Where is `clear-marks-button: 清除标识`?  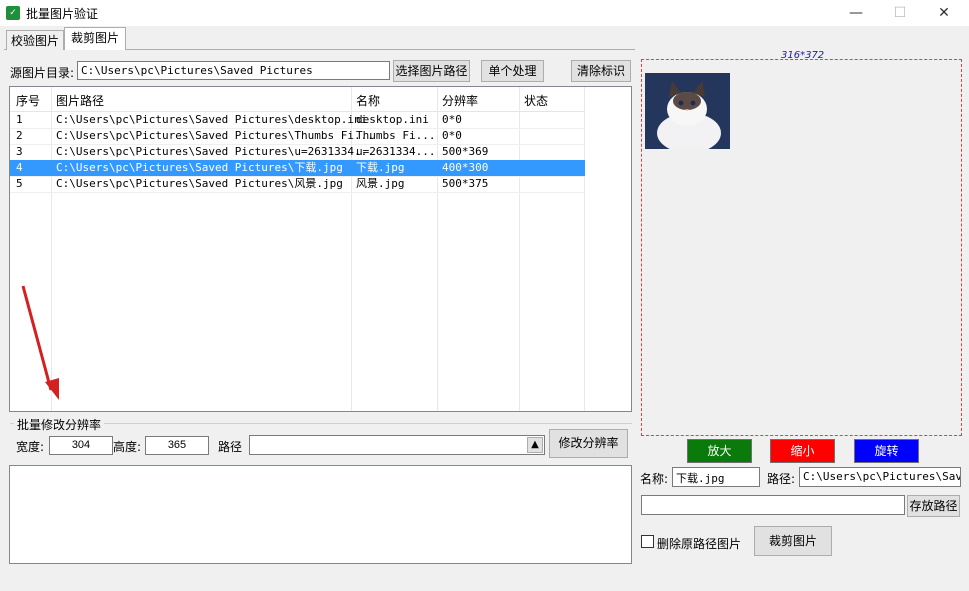 clear-marks-button: 清除标识 is located at coordinates (601, 71).